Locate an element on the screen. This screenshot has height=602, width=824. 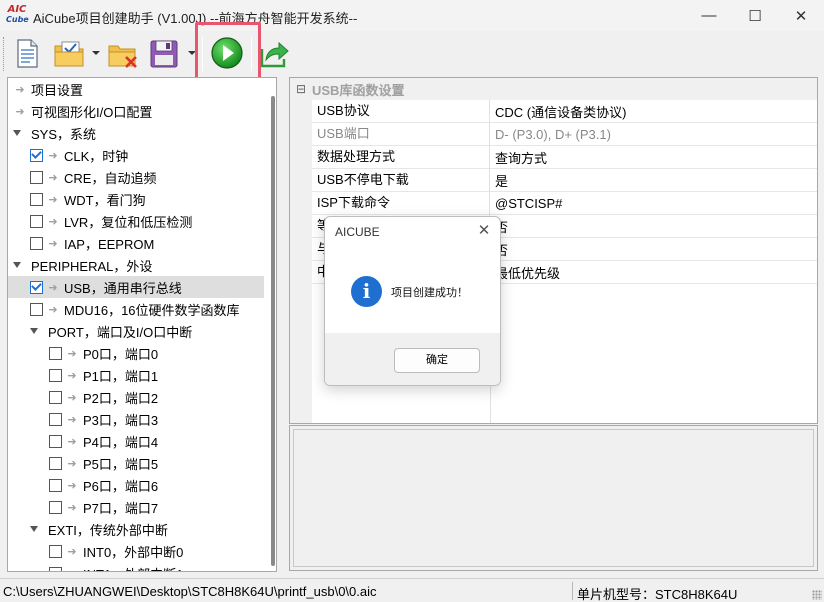
tree-item-label: P3口，端口3 is located at coordinates (121, 420).